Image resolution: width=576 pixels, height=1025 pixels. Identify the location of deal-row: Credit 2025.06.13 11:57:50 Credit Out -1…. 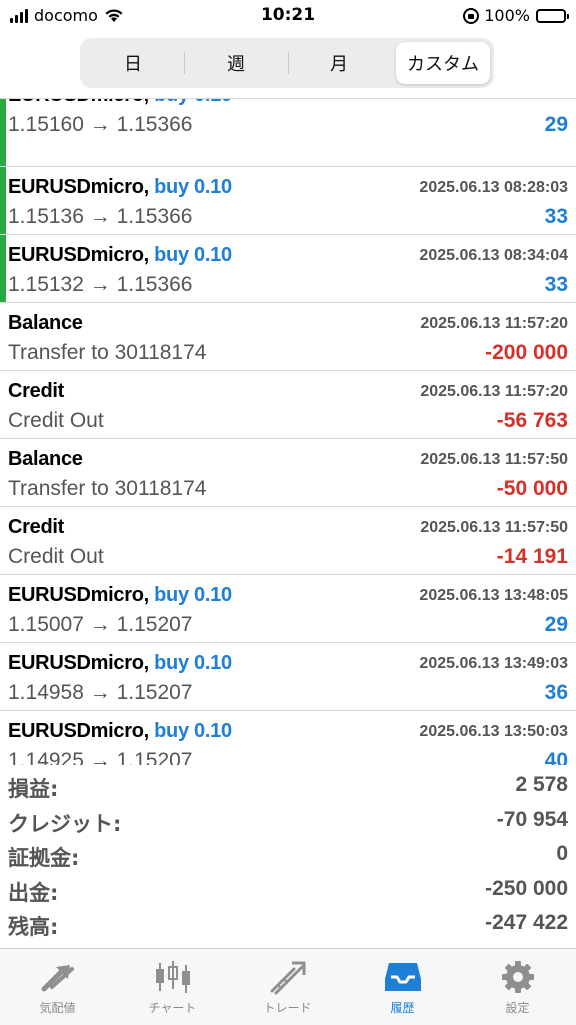
(288, 541).